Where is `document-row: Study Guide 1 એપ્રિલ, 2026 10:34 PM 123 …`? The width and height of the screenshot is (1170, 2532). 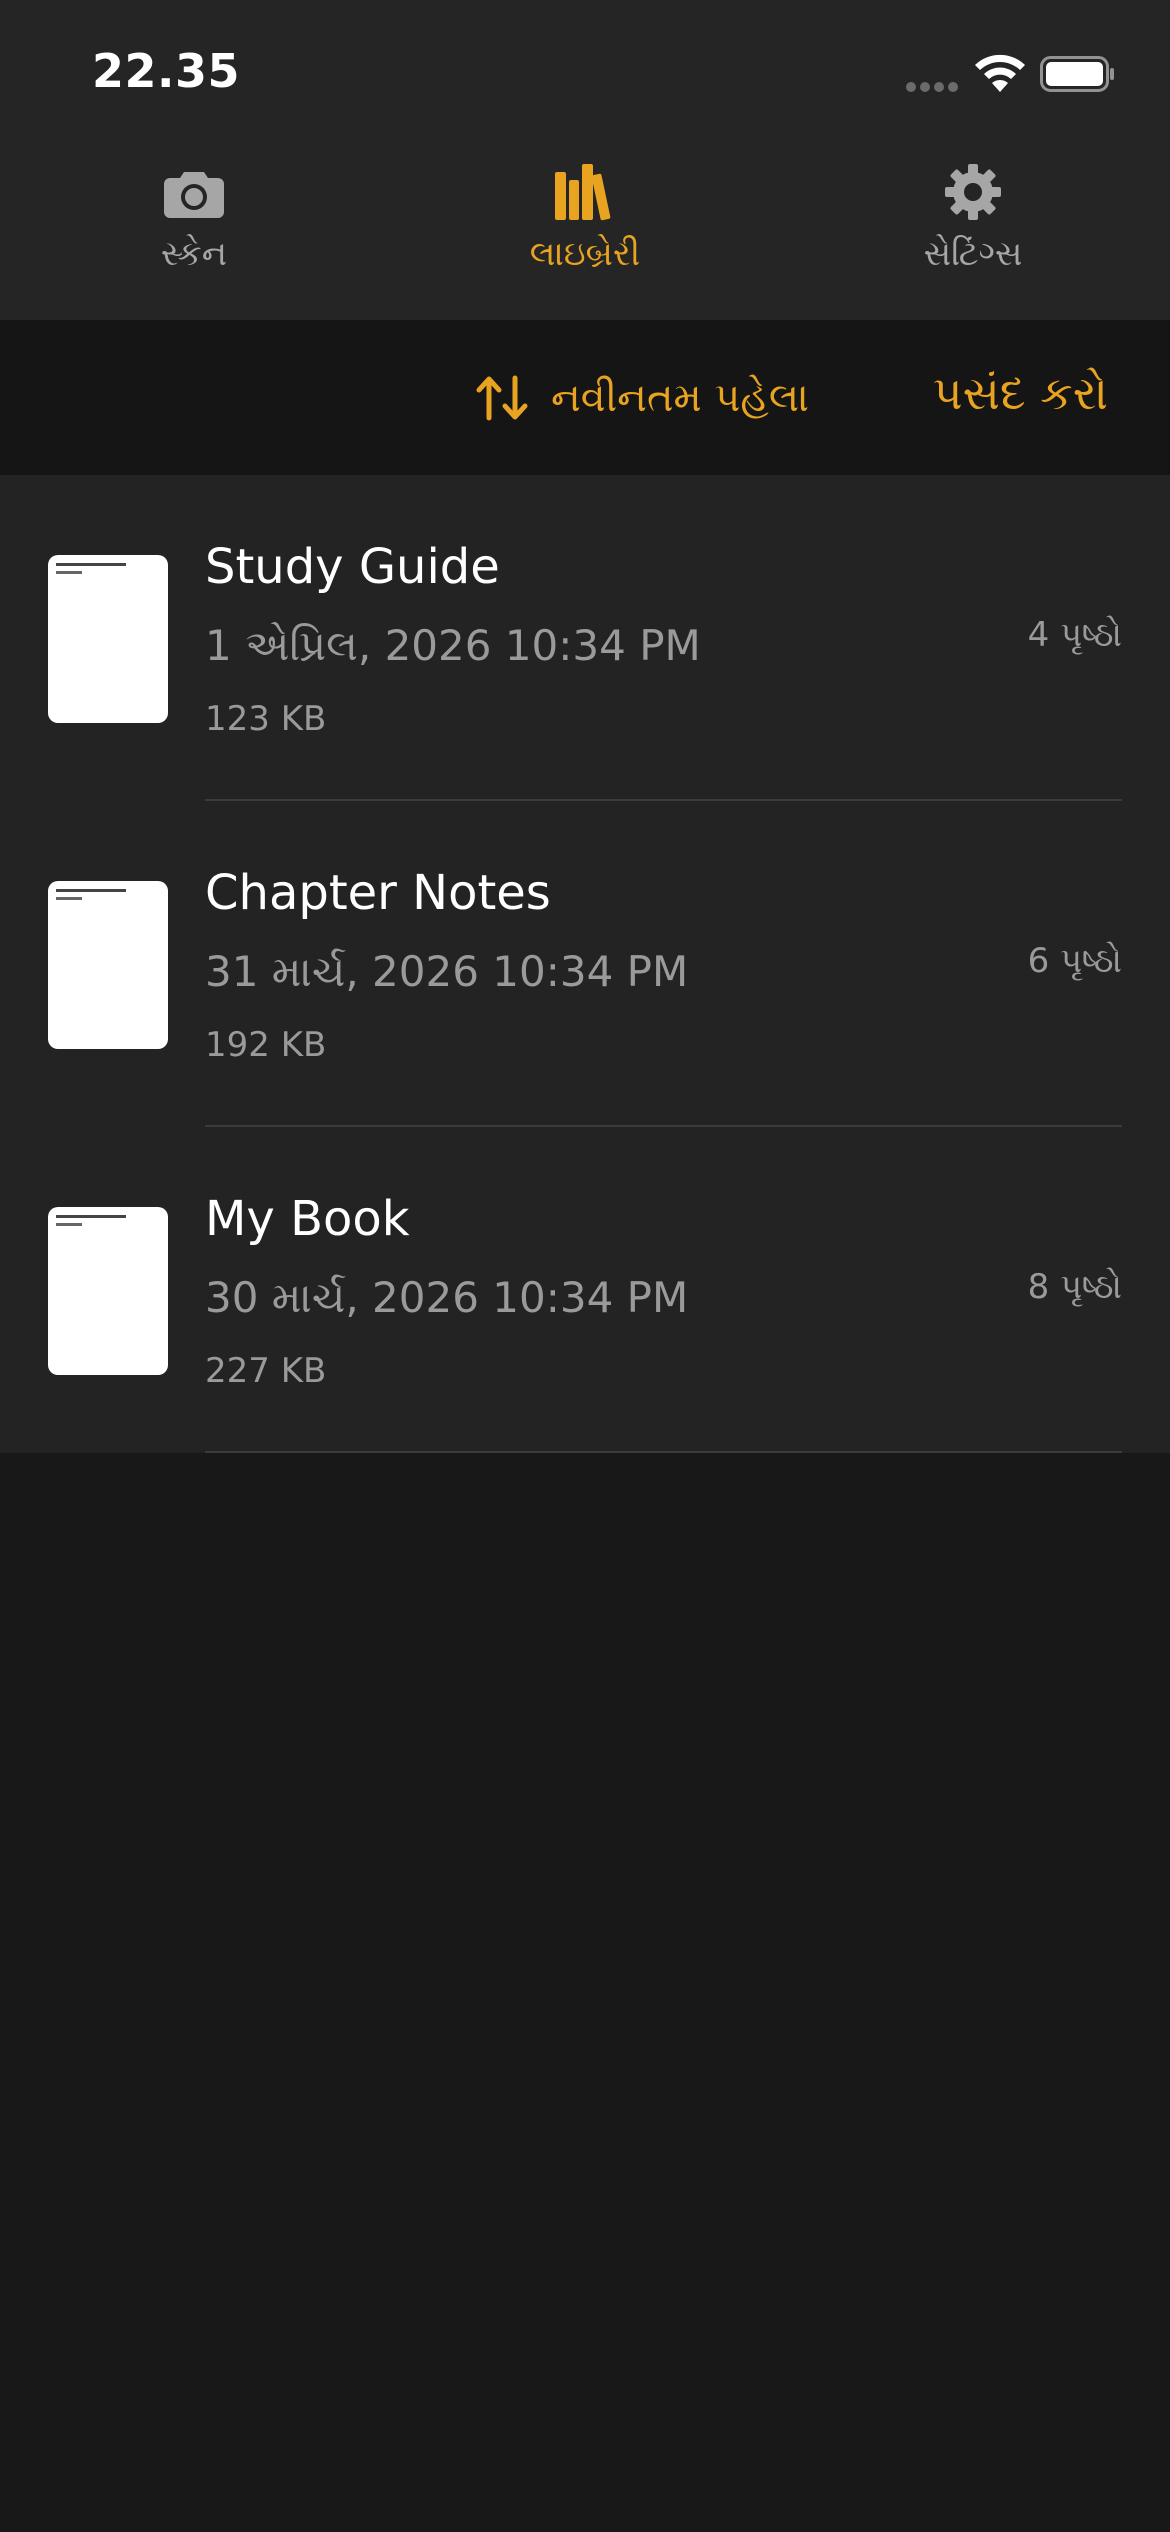 document-row: Study Guide 1 એપ્રિલ, 2026 10:34 PM 123 … is located at coordinates (585, 638).